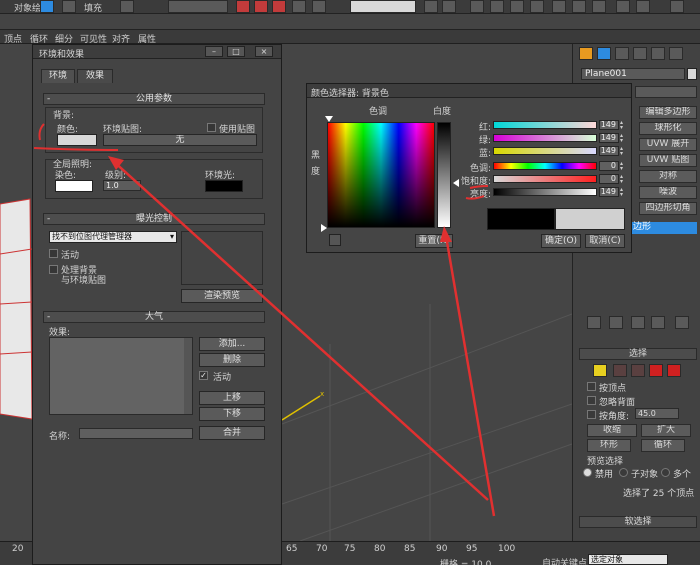 The height and width of the screenshot is (565, 700). I want to click on remove-modifier-icon, so click(658, 322).